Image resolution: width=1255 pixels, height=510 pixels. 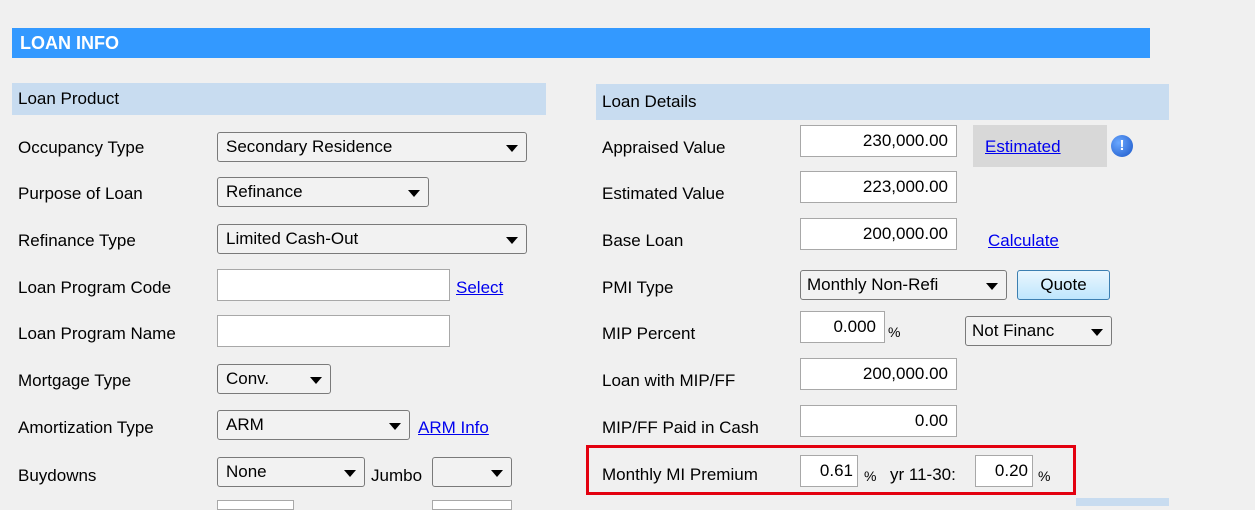 I want to click on monthly-mi-premium-label: Monthly MI Premium, so click(x=680, y=474).